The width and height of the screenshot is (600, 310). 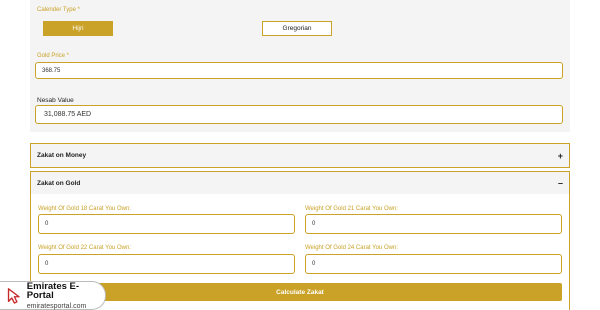 What do you see at coordinates (433, 264) in the screenshot?
I see `gold-24-input: 0` at bounding box center [433, 264].